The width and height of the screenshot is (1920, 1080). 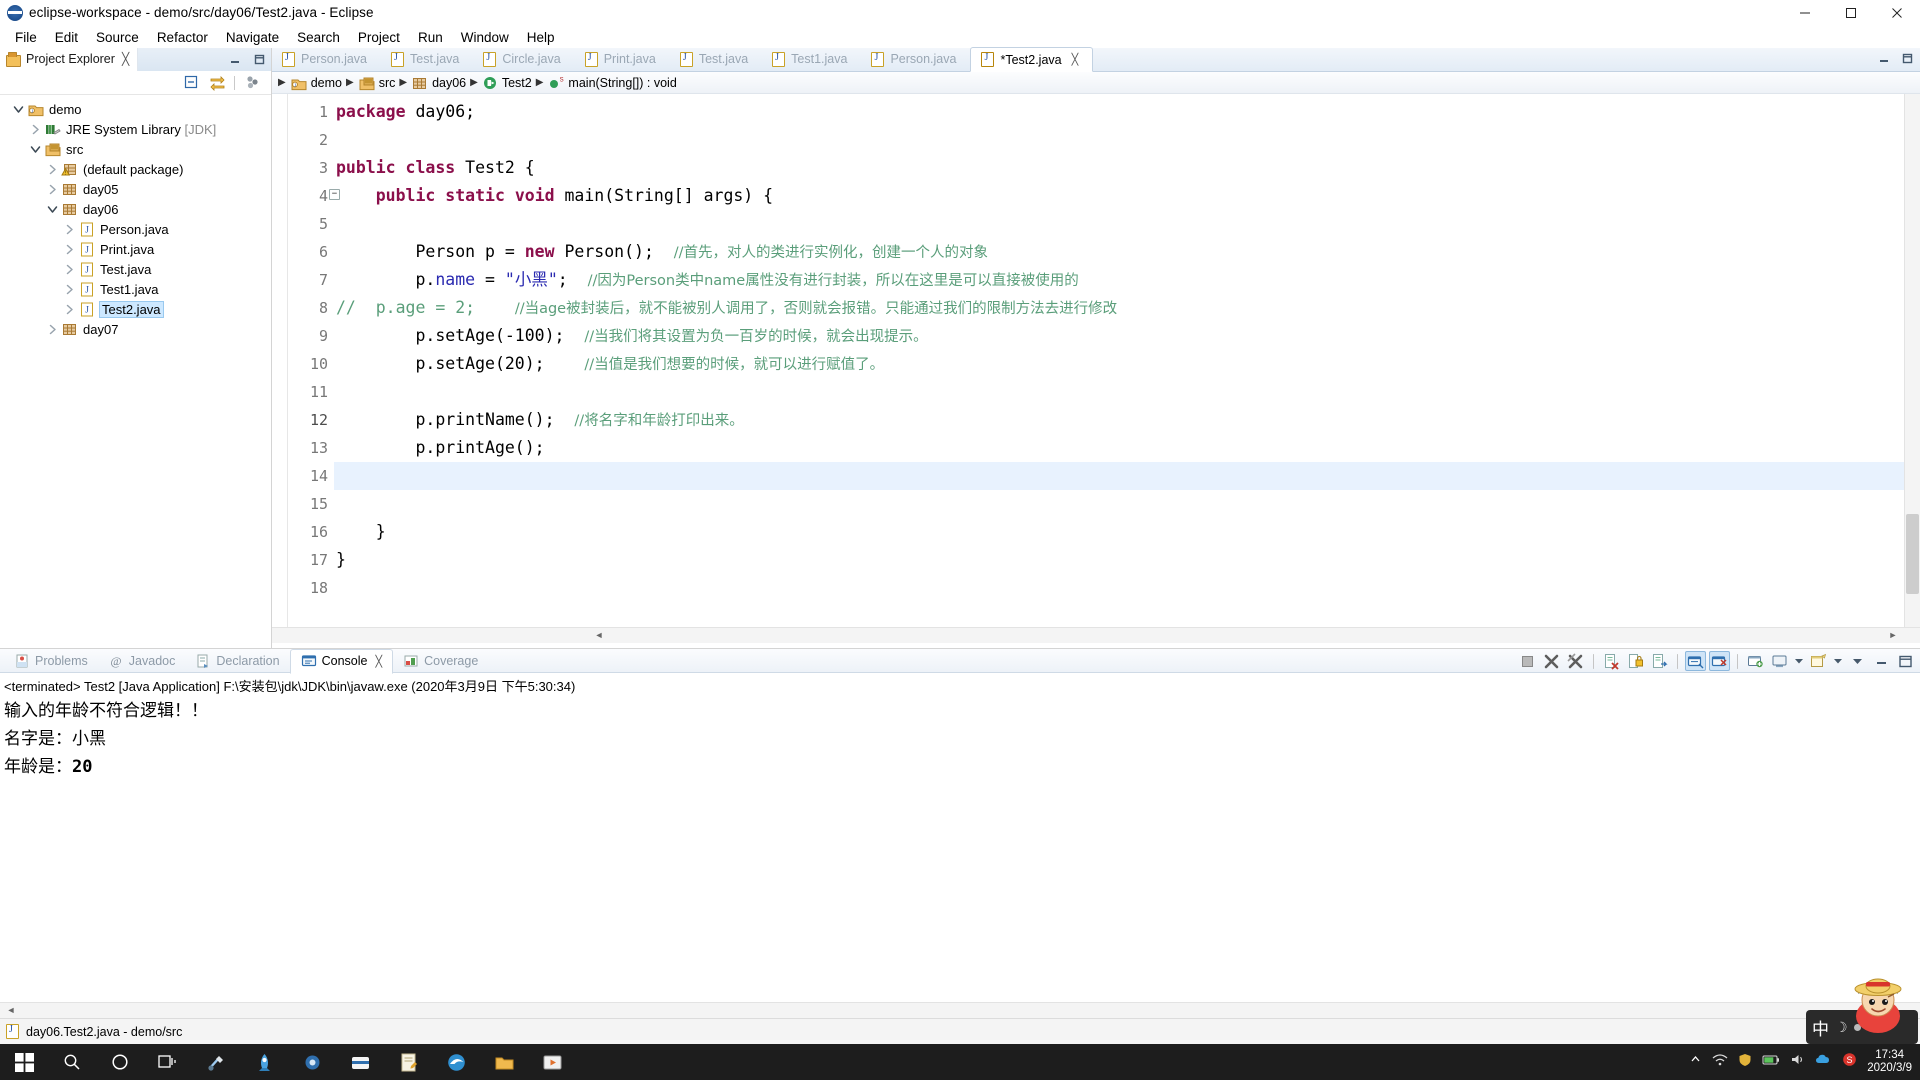 What do you see at coordinates (1849, 1062) in the screenshot?
I see `security-icon: S` at bounding box center [1849, 1062].